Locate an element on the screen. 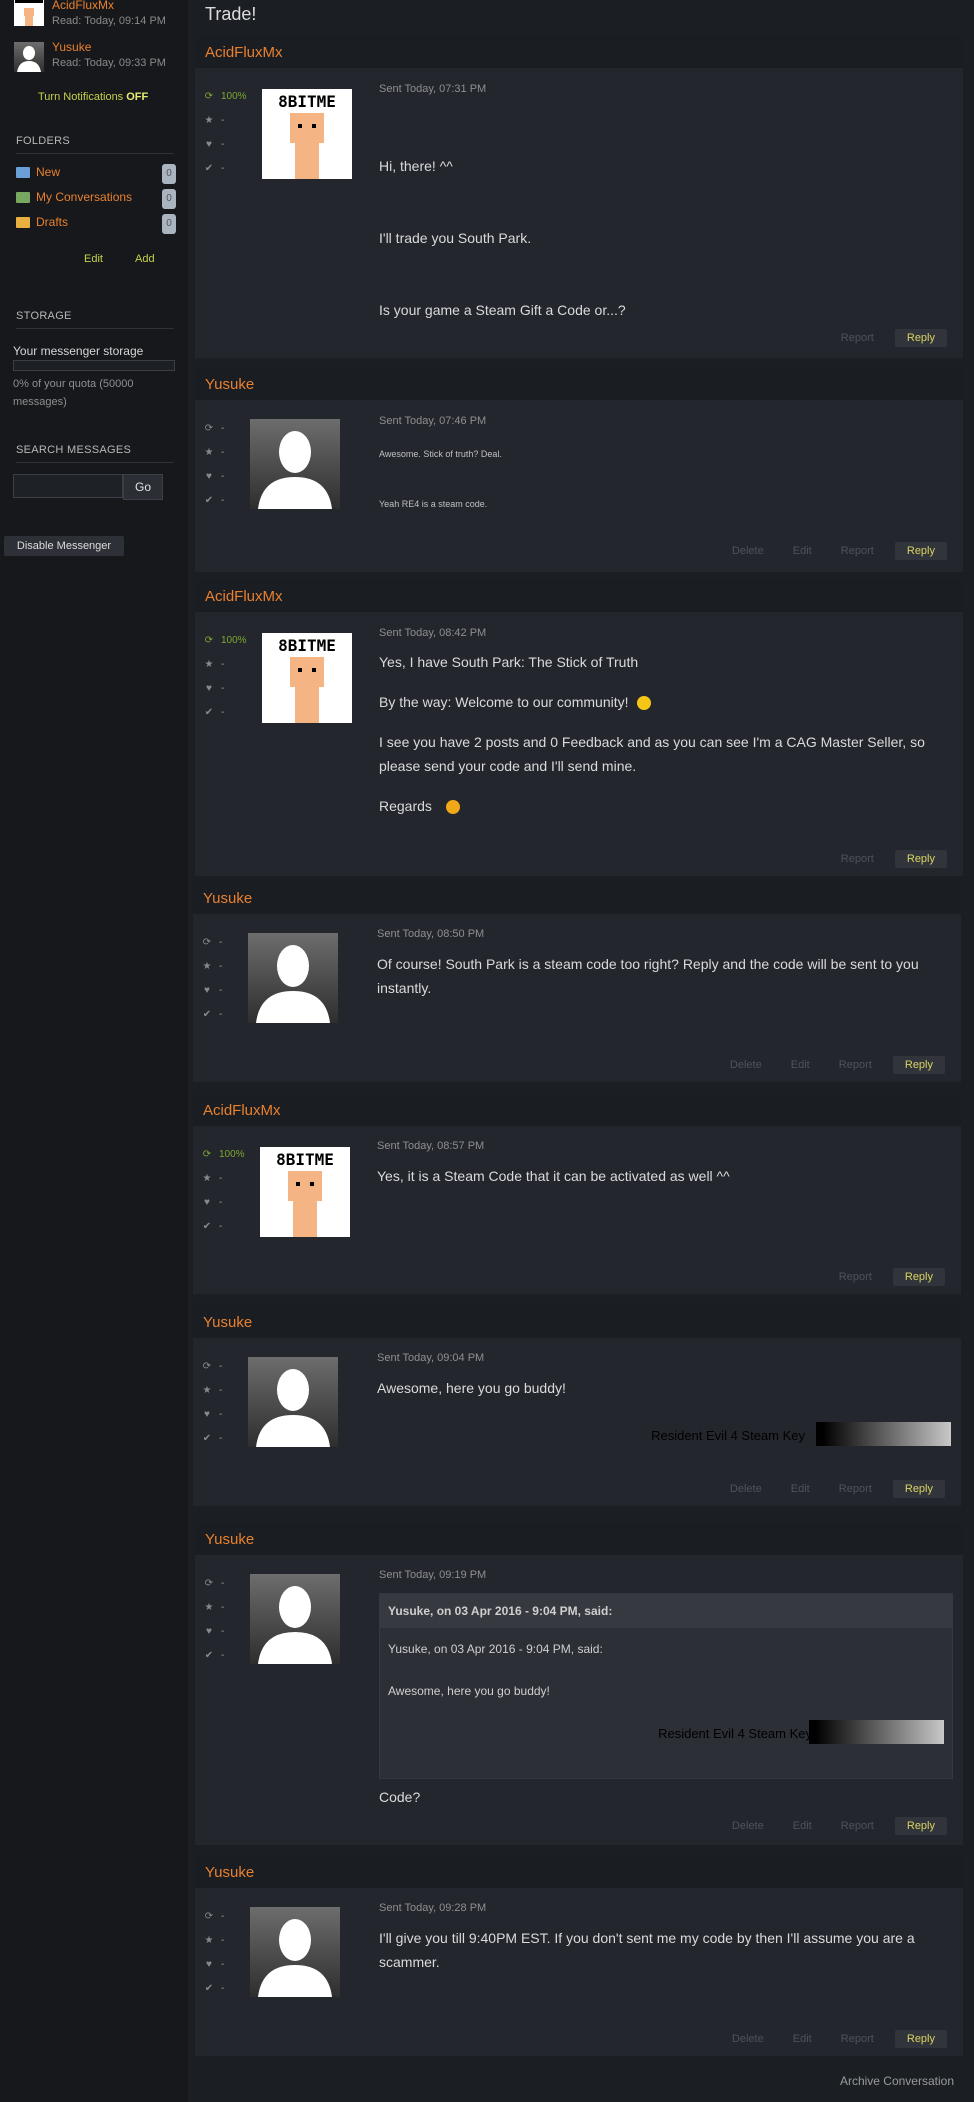  folder-drafts: Drafts 0 is located at coordinates (96, 225).